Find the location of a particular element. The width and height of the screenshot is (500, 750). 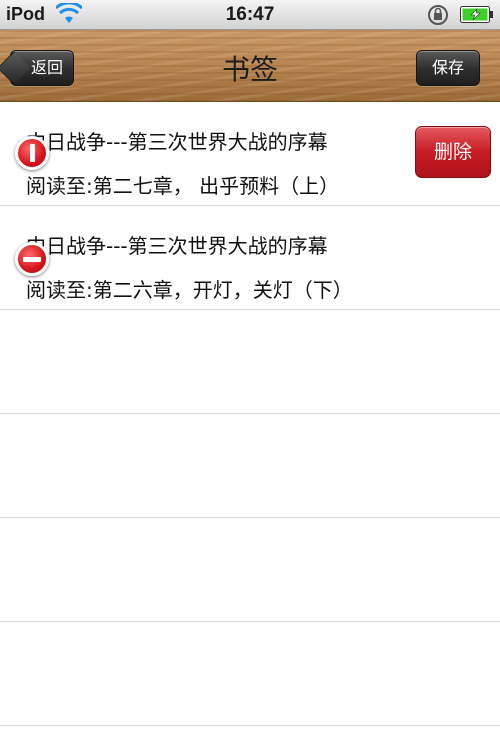

bookmark-row: 中日战争---第三次世界大战的序幕 阅读至:第二七章， 出乎预料（上） 删除 is located at coordinates (250, 154).